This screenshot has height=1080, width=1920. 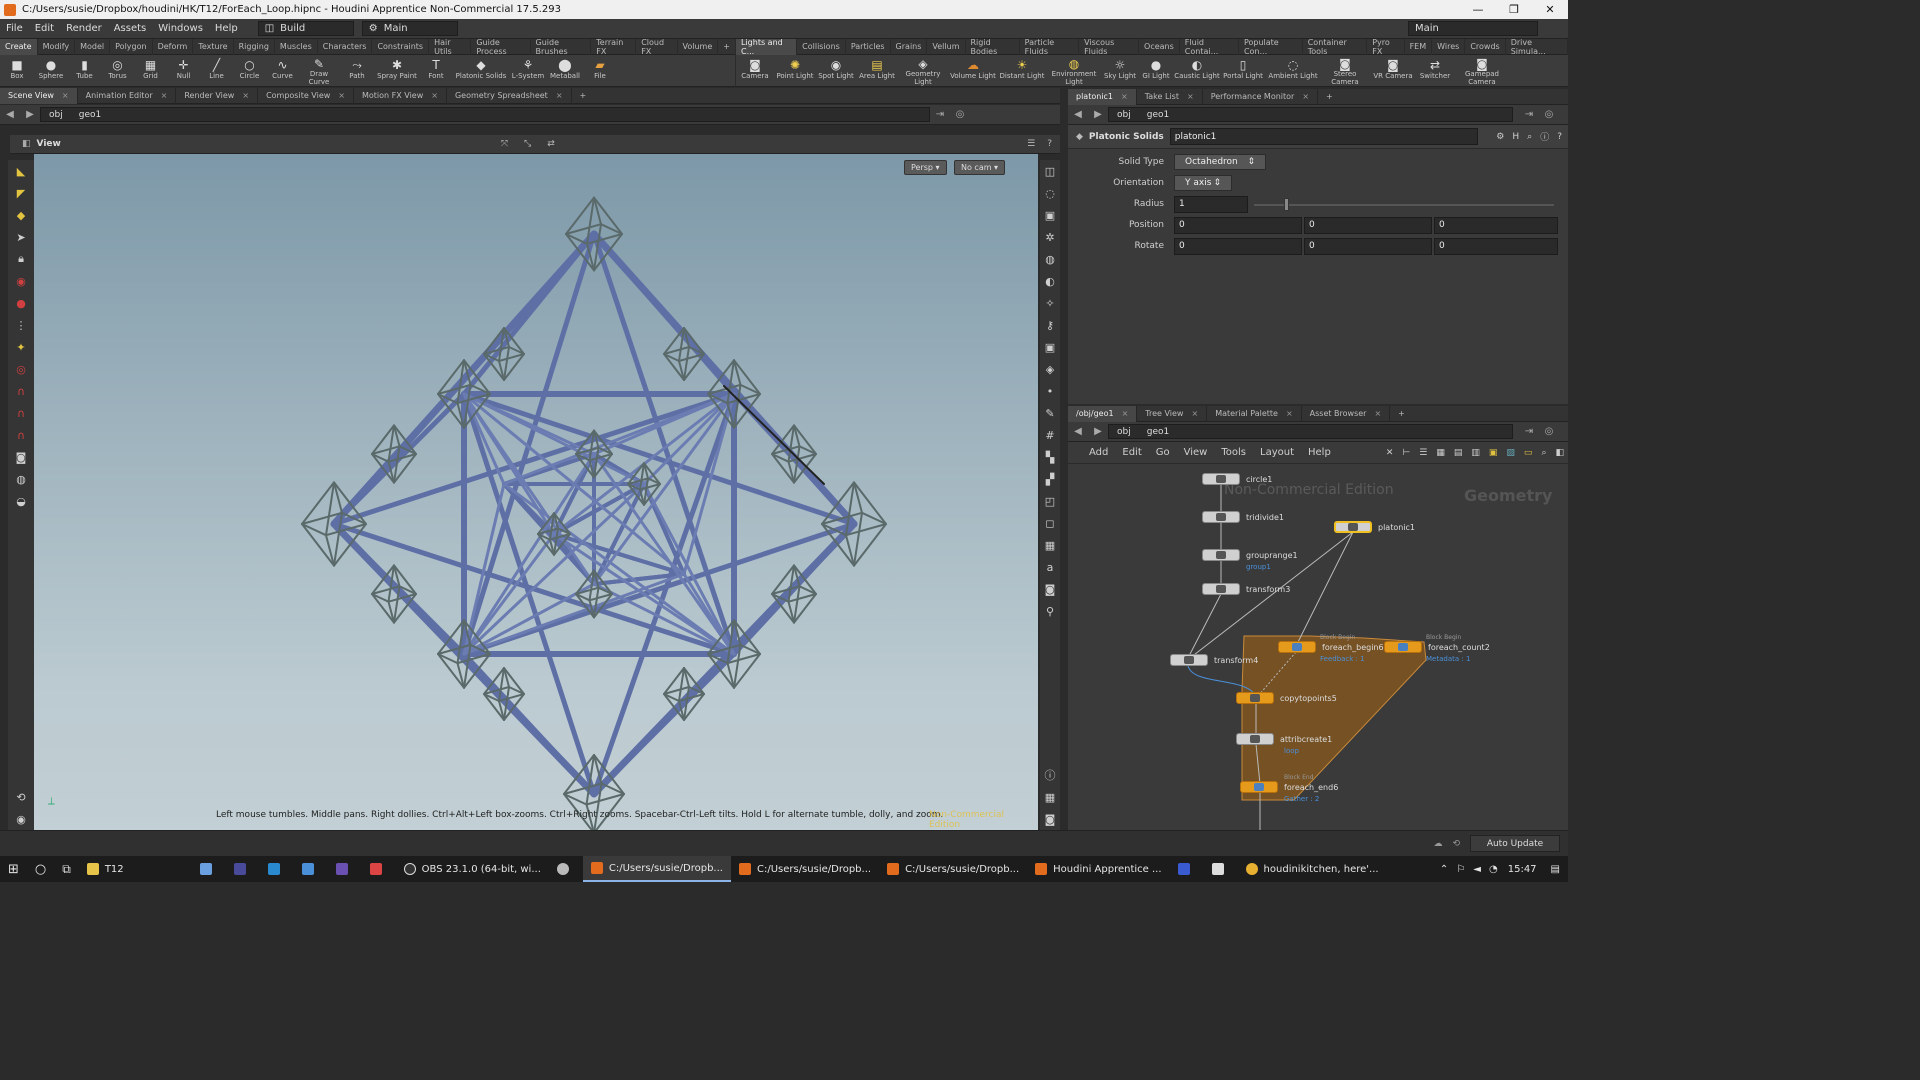 I want to click on shelf-tab: Crowds, so click(x=1485, y=46).